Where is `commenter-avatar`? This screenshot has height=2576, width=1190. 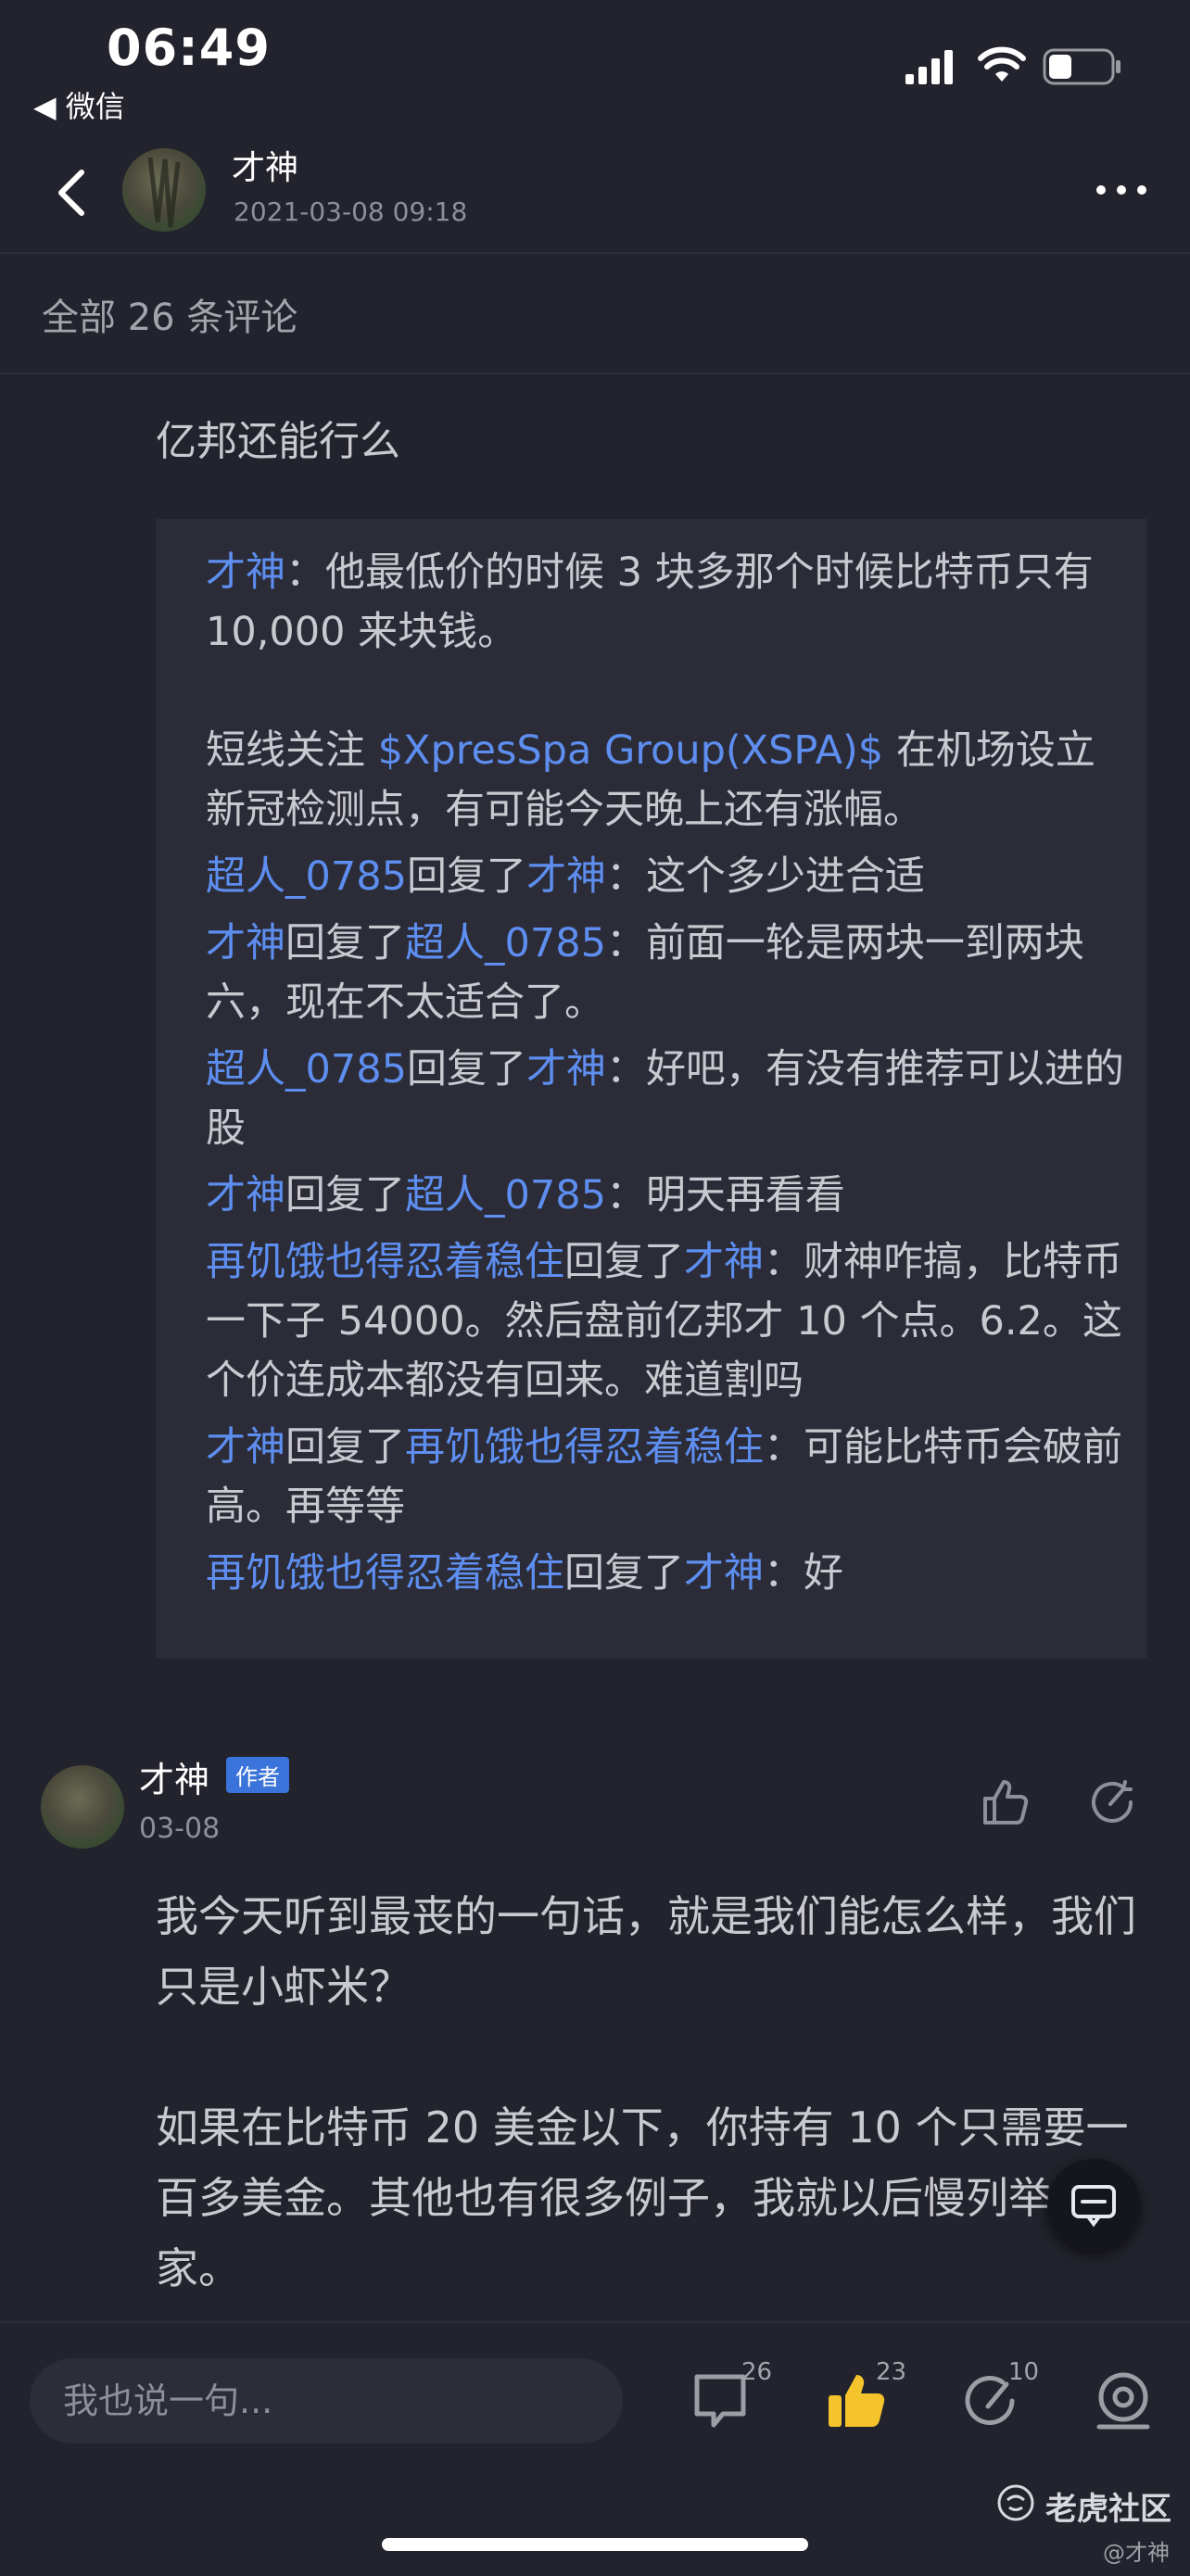
commenter-avatar is located at coordinates (82, 1807).